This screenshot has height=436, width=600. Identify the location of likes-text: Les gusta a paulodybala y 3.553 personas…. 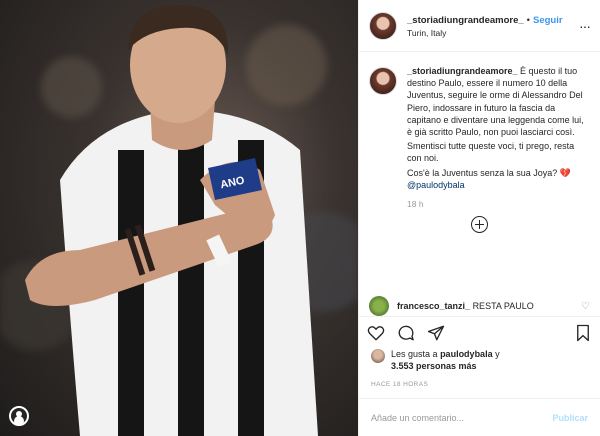
(445, 360).